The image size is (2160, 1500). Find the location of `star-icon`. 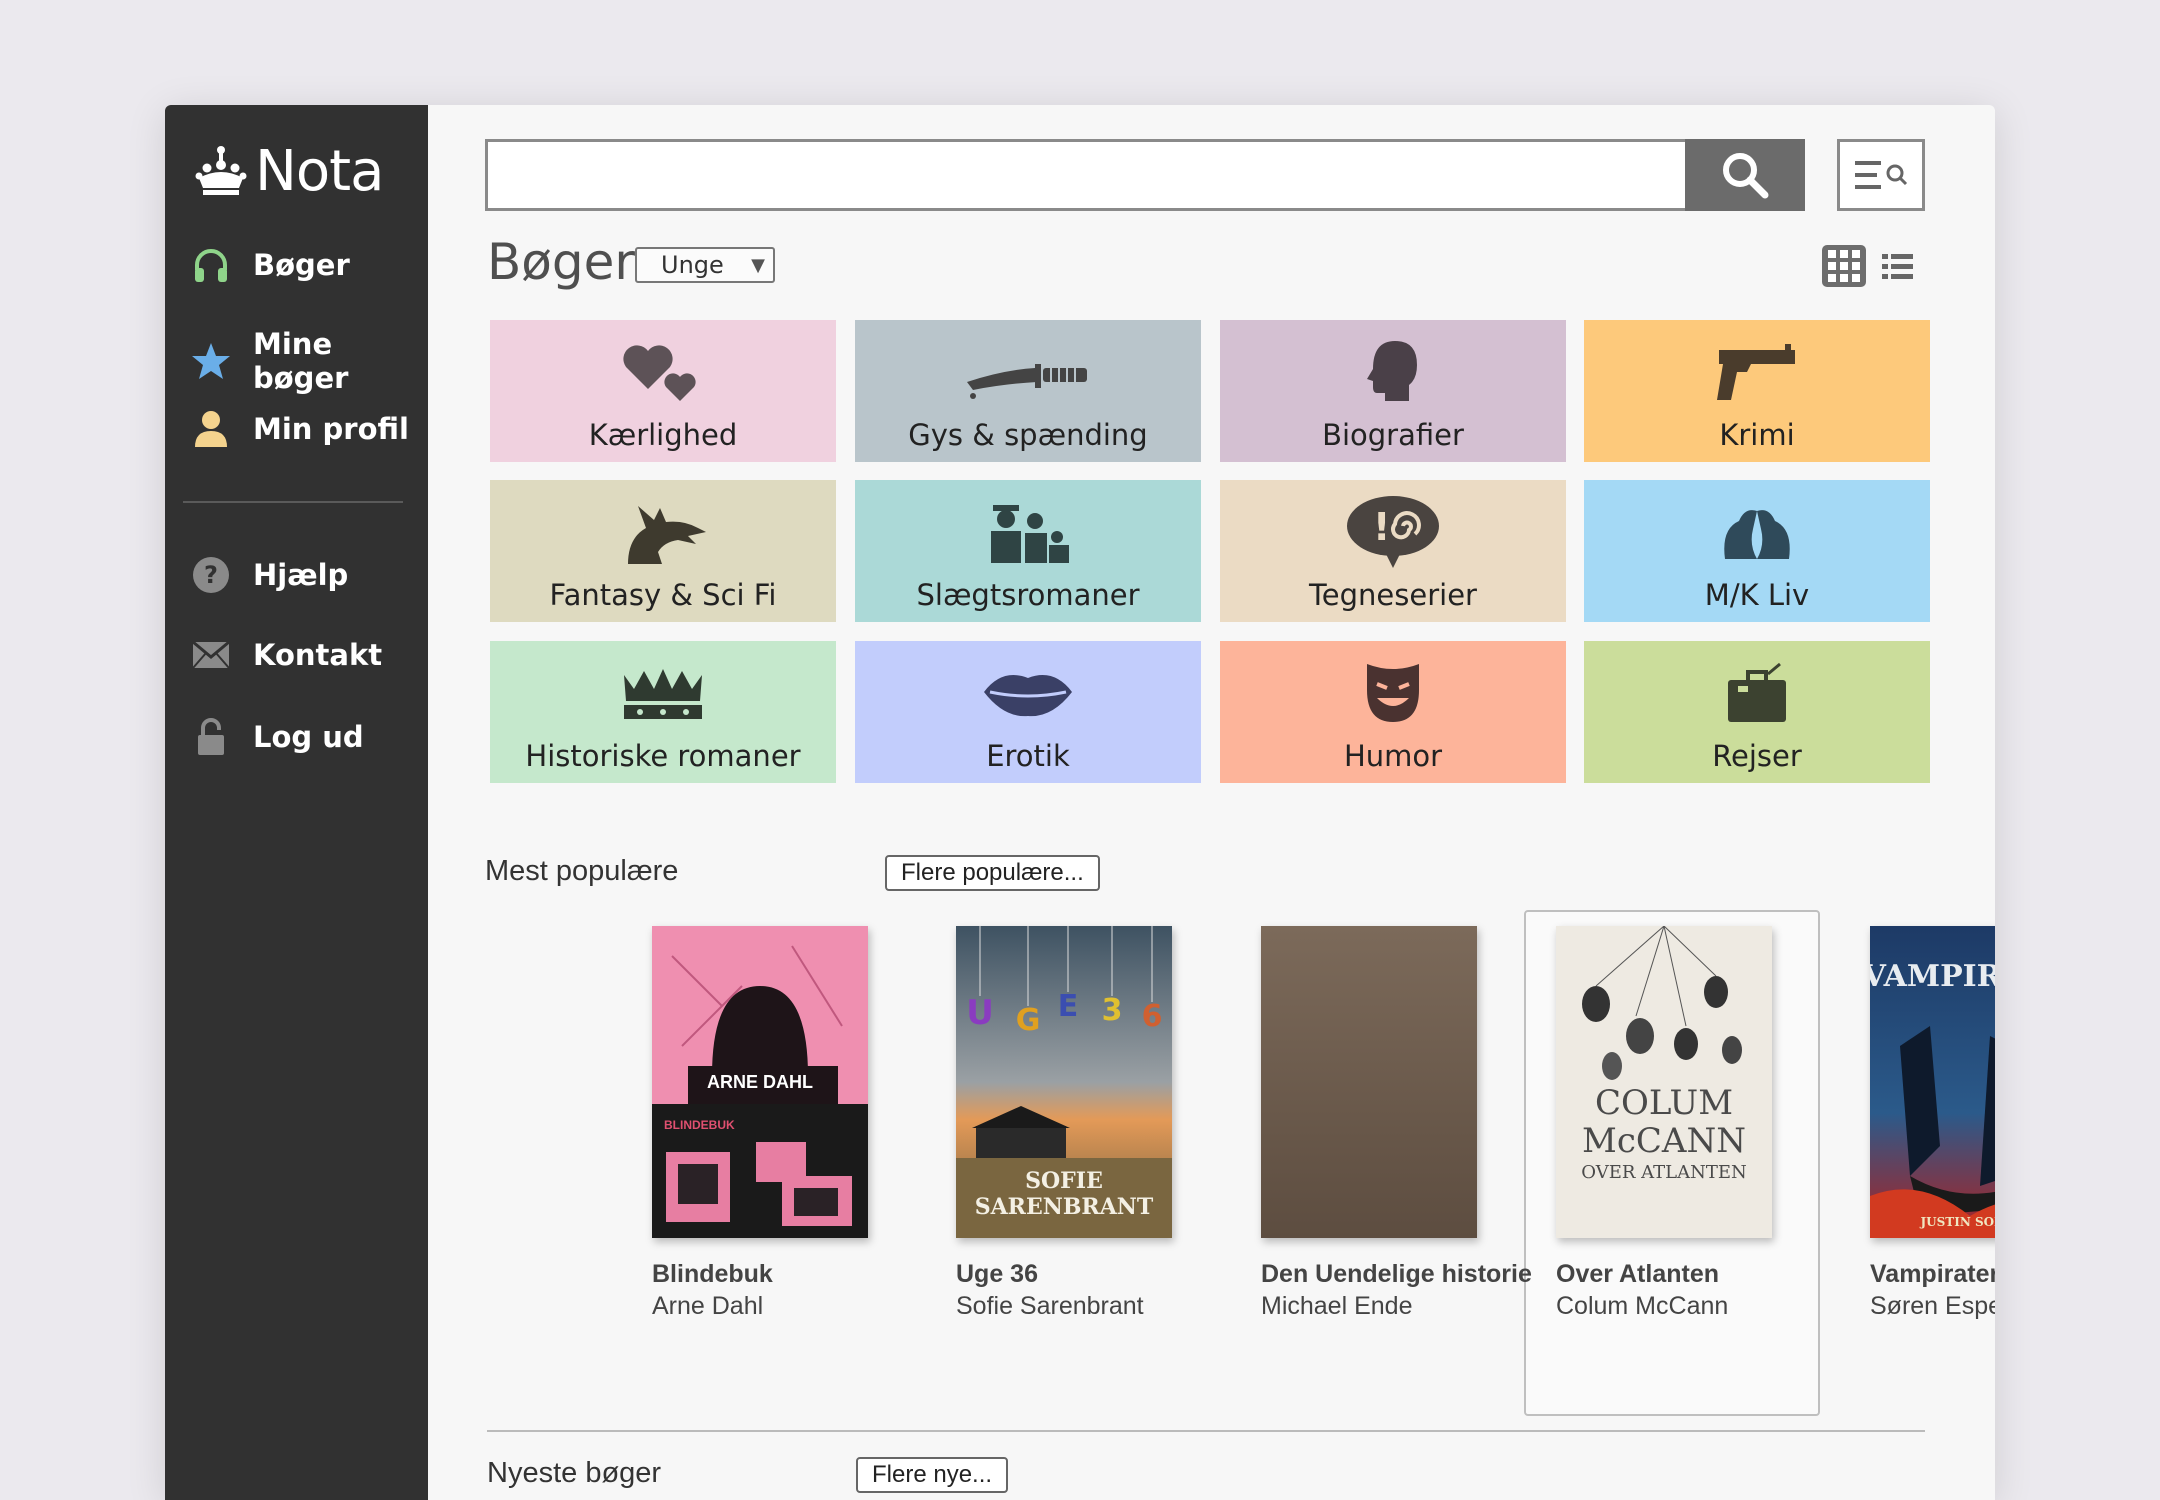

star-icon is located at coordinates (211, 361).